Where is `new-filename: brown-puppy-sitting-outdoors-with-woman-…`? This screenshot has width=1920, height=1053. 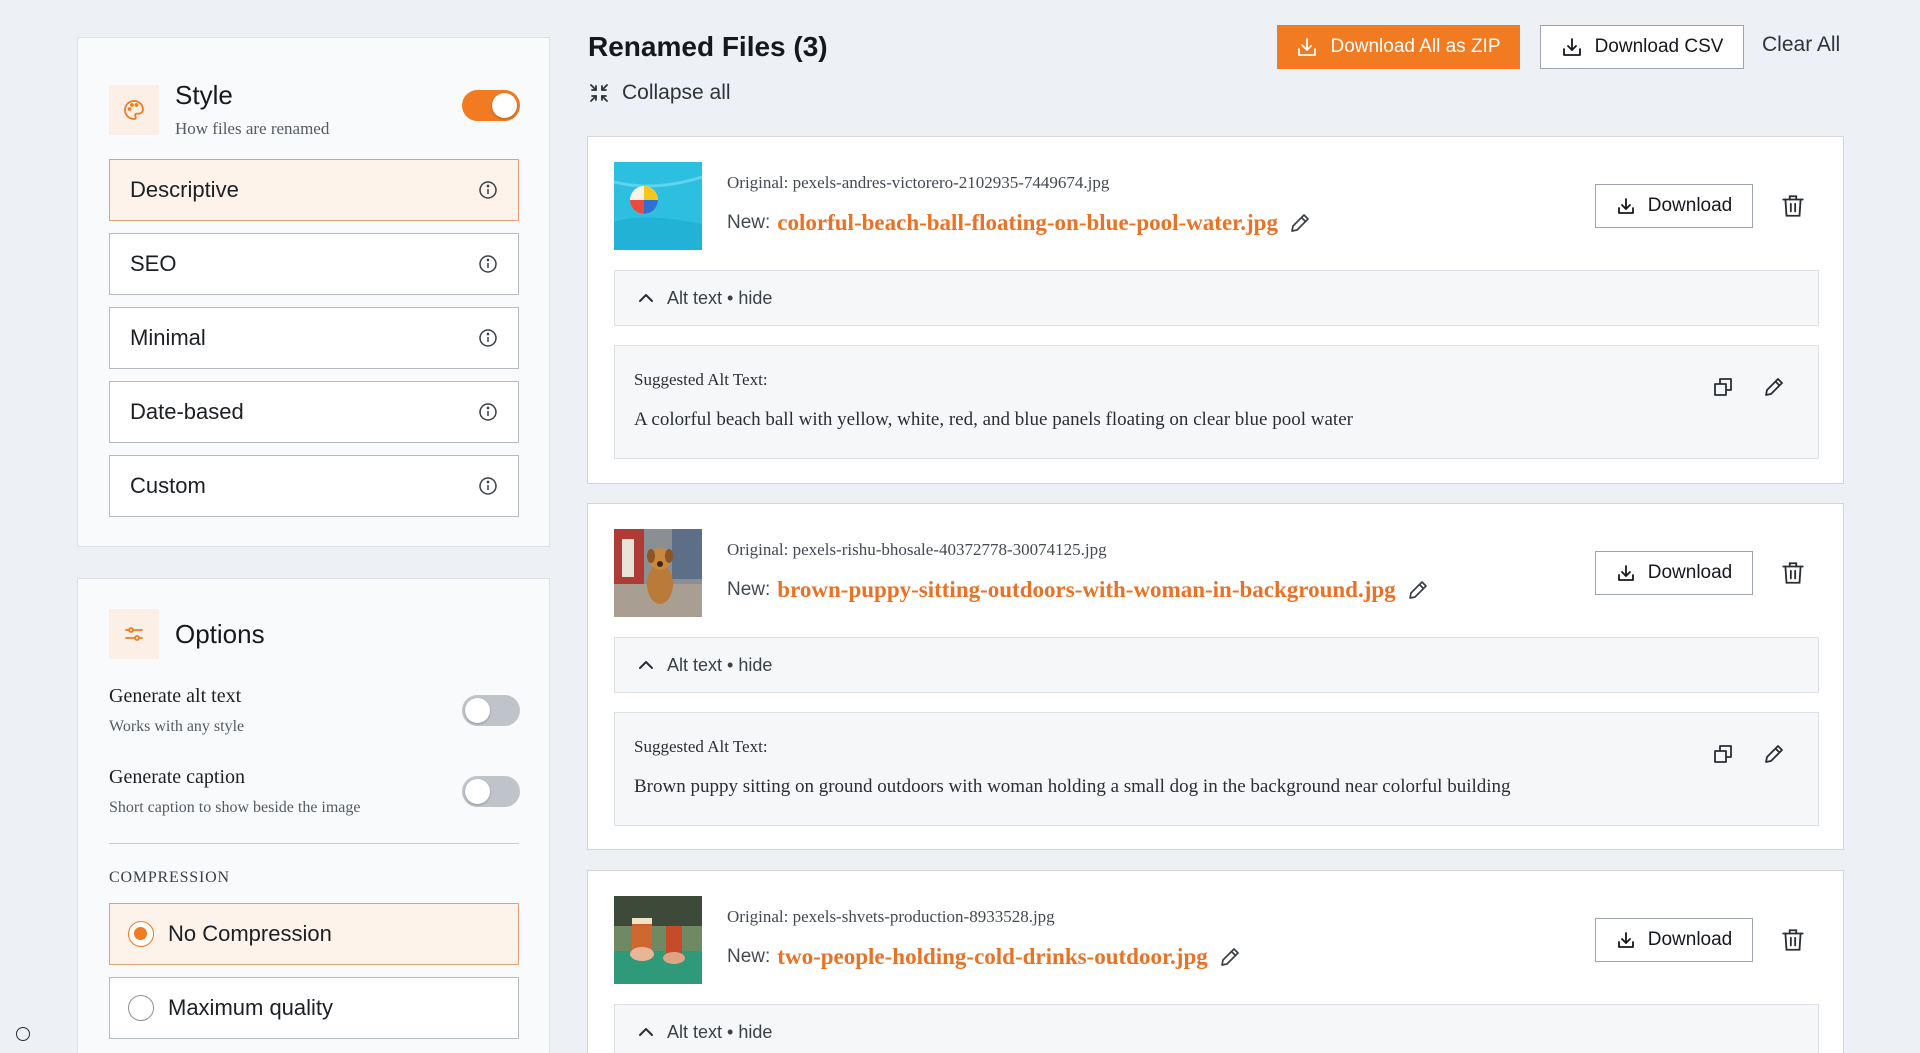
new-filename: brown-puppy-sitting-outdoors-with-woman-… is located at coordinates (1086, 589).